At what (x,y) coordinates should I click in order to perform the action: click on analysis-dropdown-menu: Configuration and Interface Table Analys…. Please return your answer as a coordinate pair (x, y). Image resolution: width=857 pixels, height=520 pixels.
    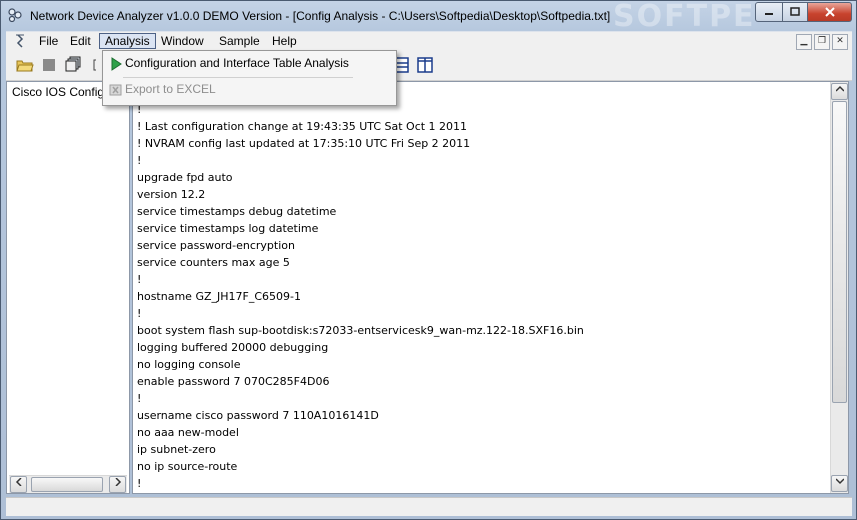
    Looking at the image, I should click on (249, 78).